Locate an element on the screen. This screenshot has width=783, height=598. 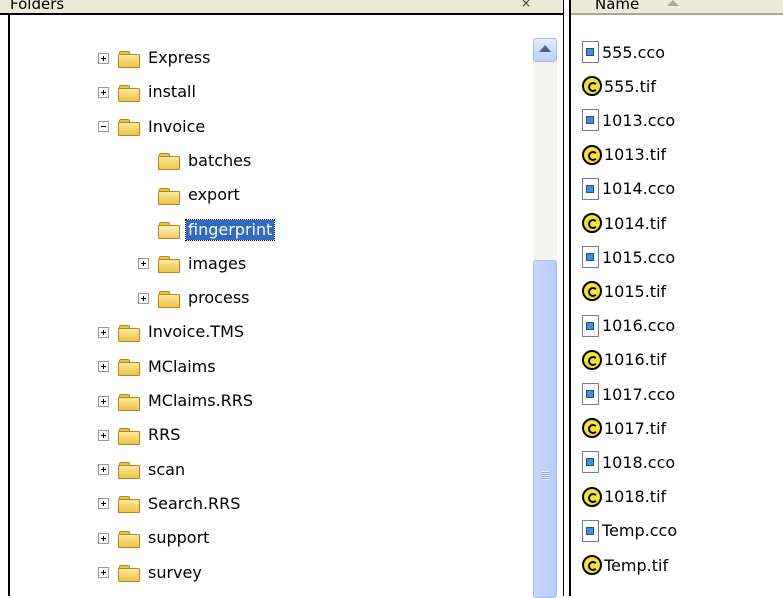
file-item: Temp.tif is located at coordinates (624, 565).